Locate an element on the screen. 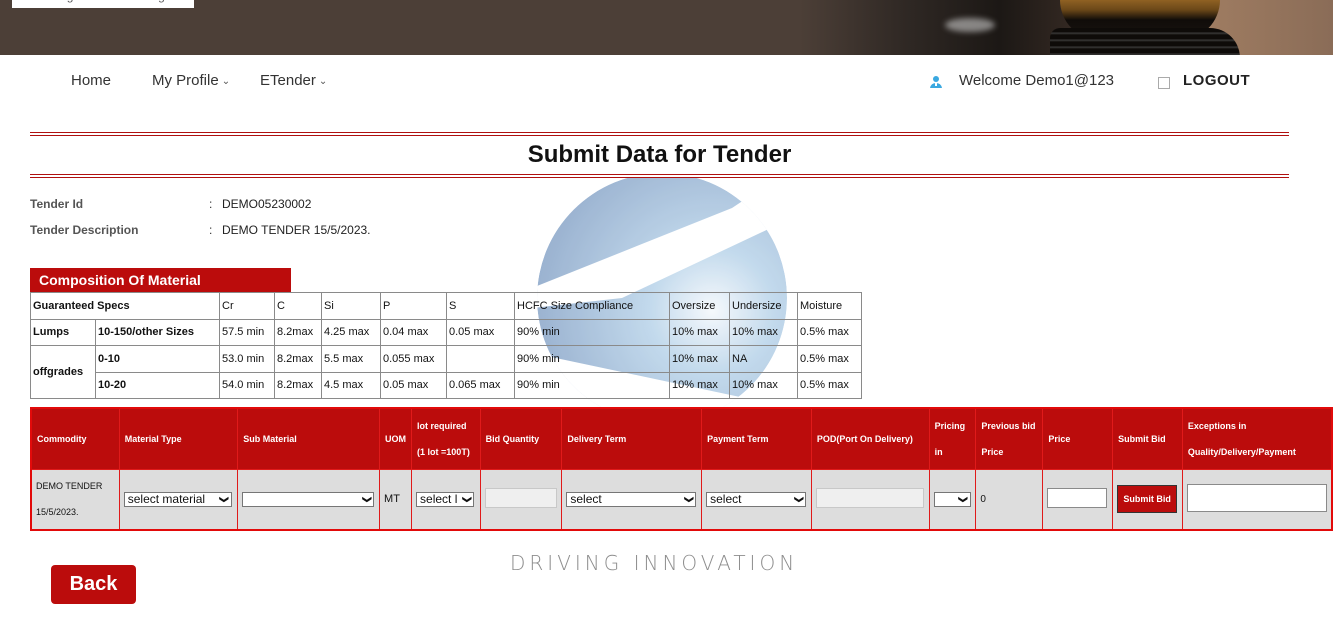 The width and height of the screenshot is (1333, 625). header-commodity: Commodity is located at coordinates (75, 438).